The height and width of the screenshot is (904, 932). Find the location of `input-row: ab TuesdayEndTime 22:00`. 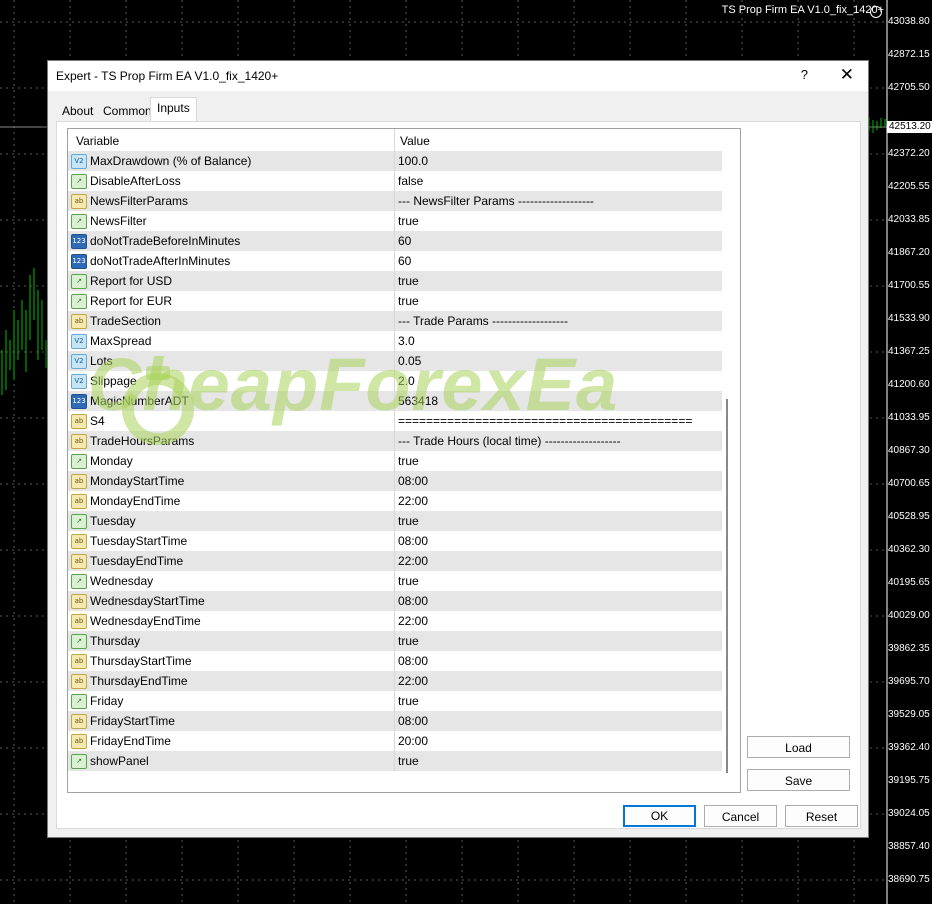

input-row: ab TuesdayEndTime 22:00 is located at coordinates (395, 561).